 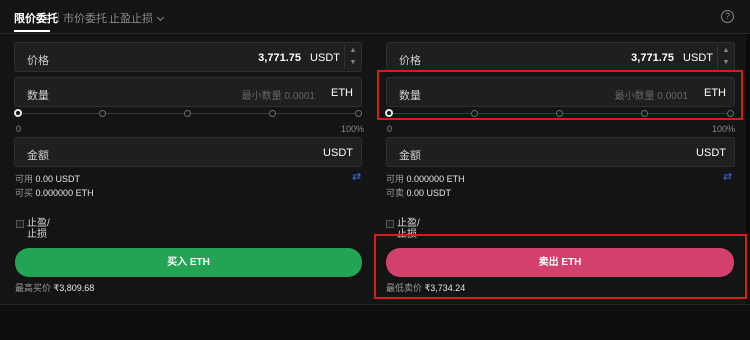 What do you see at coordinates (711, 153) in the screenshot?
I see `sell-amount-unit: USDT` at bounding box center [711, 153].